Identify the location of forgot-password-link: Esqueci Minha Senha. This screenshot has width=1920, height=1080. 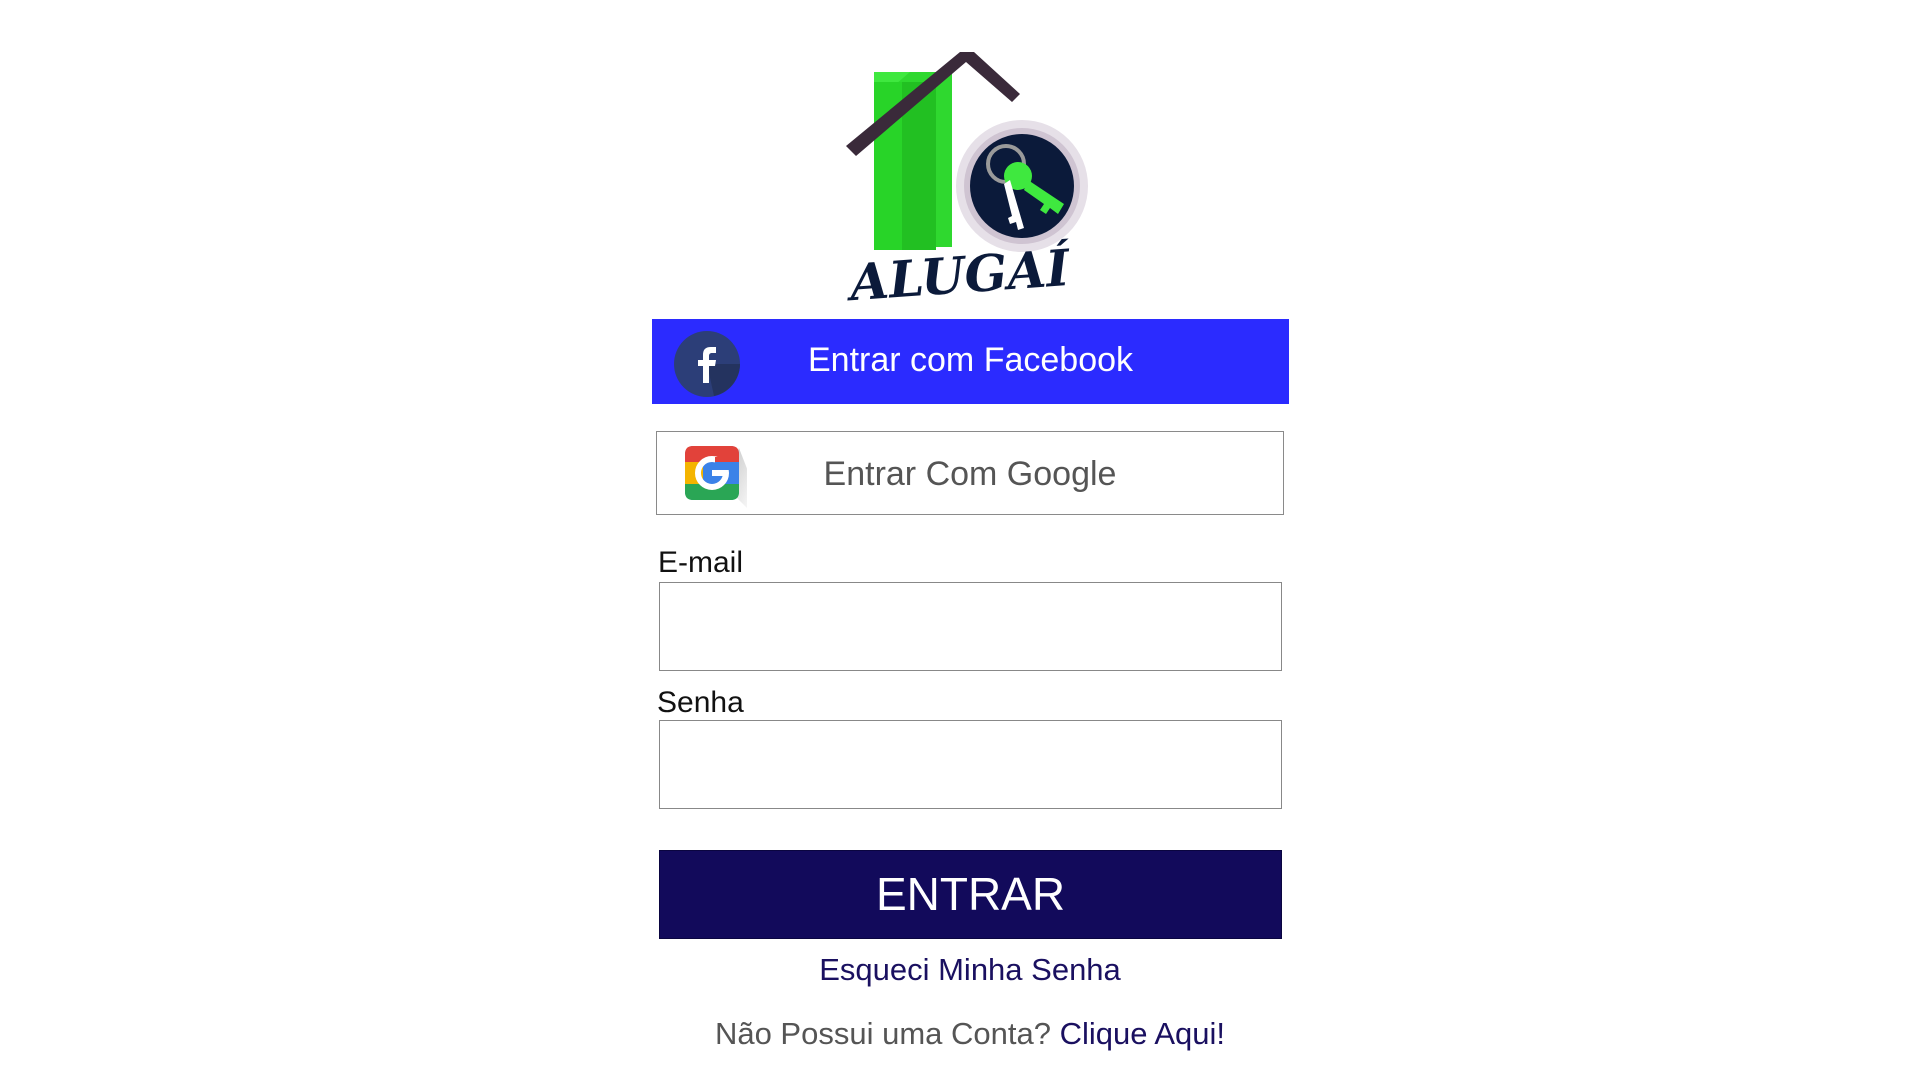
(960, 970).